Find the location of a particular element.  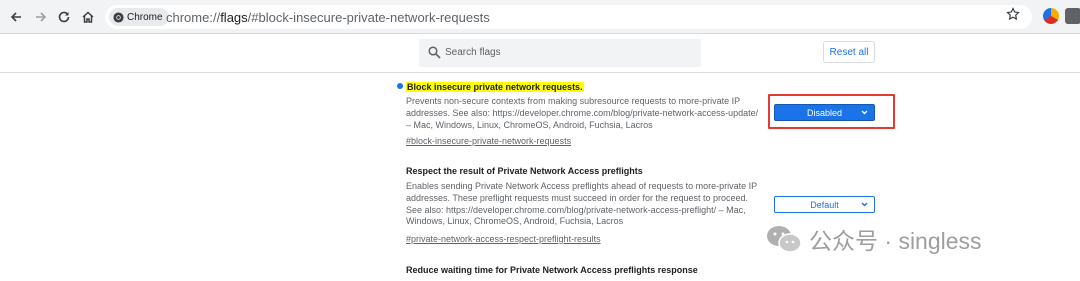

star-icon is located at coordinates (1013, 16).